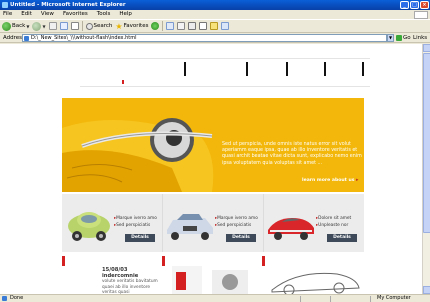  I want to click on scroll-down-button, so click(426, 290).